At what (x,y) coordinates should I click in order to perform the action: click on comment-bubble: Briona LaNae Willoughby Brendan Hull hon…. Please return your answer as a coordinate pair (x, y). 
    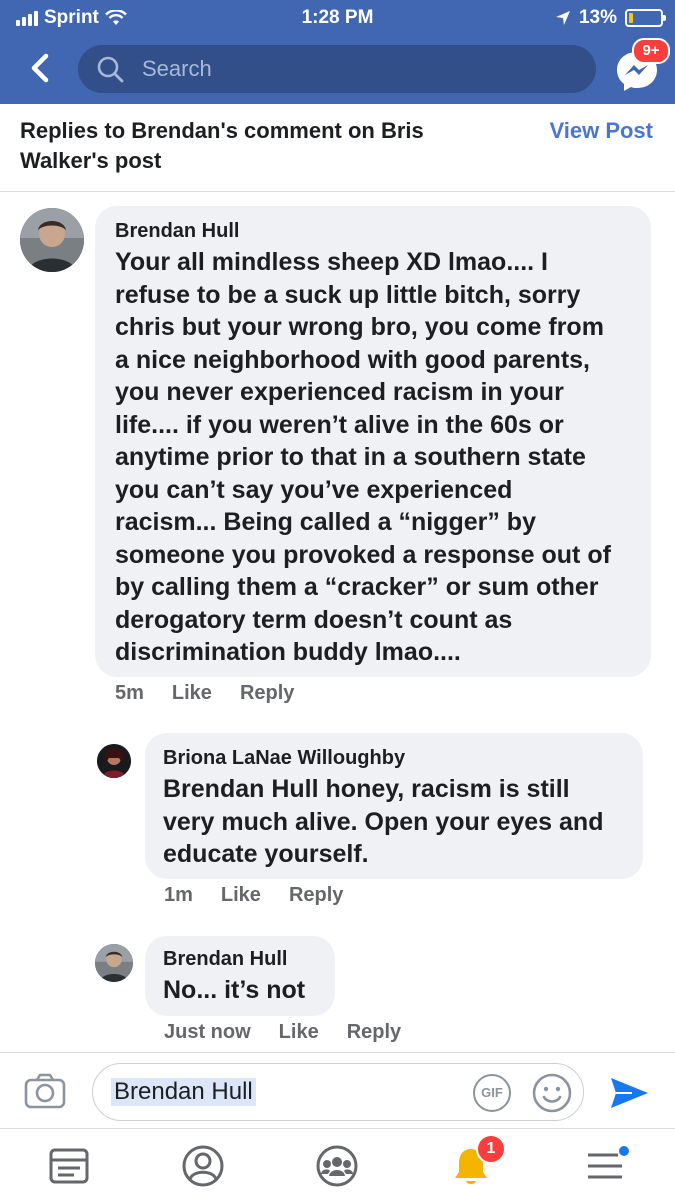
    Looking at the image, I should click on (394, 806).